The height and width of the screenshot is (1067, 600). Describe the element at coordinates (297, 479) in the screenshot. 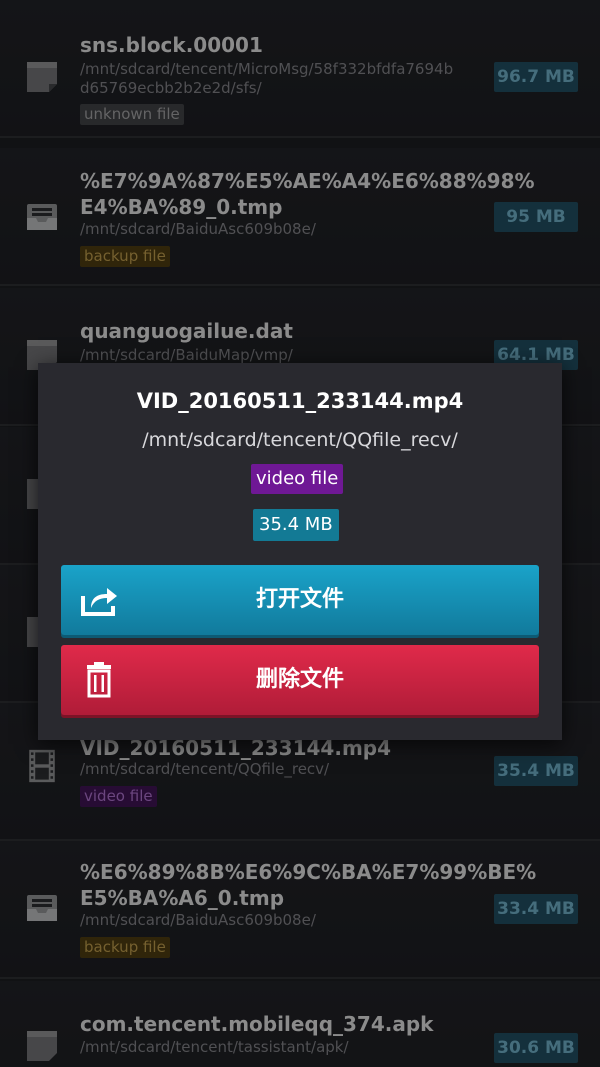

I see `dialog-file-type-badge: video file` at that location.